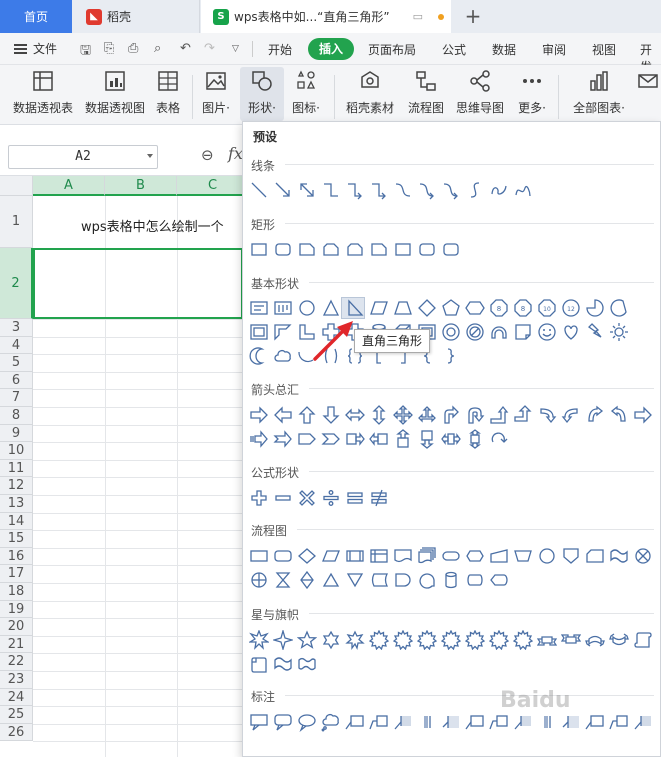 Image resolution: width=661 pixels, height=757 pixels. What do you see at coordinates (643, 556) in the screenshot?
I see `fsum-shape-icon` at bounding box center [643, 556].